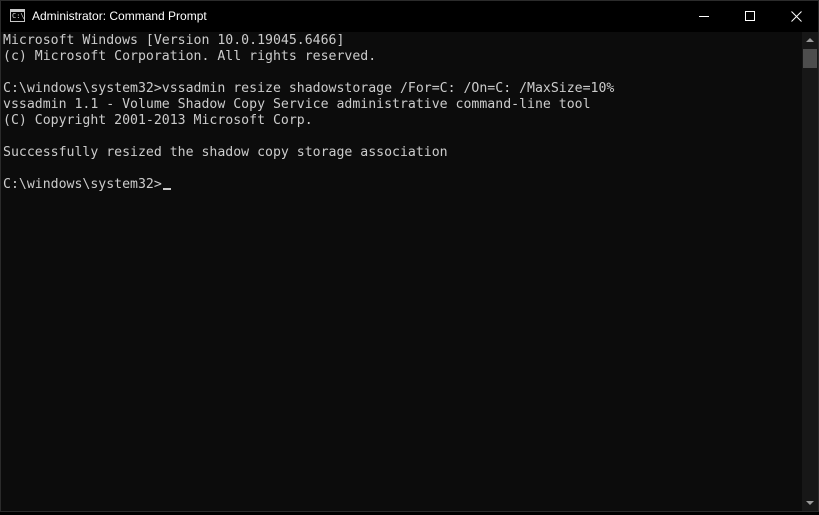 This screenshot has height=515, width=819. I want to click on scrollbar-thumb, so click(810, 58).